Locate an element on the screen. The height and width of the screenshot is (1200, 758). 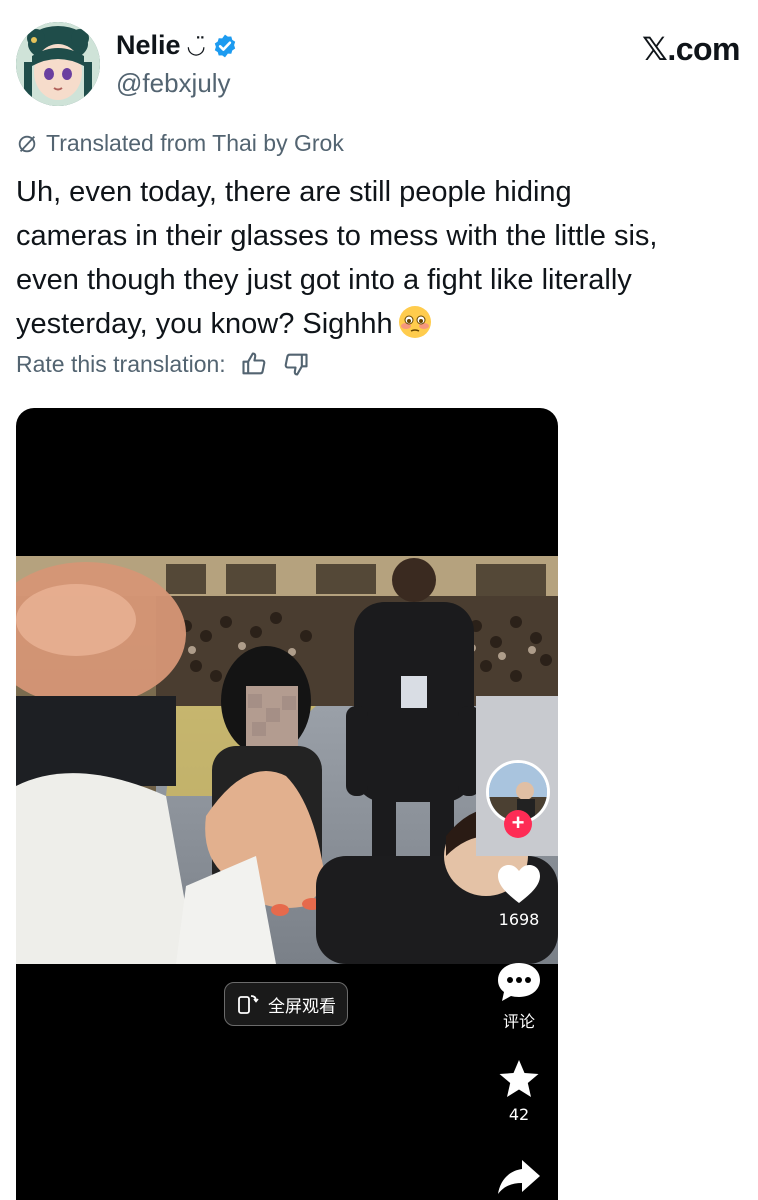
tweet-line: yesterday, you know? Sighhh is located at coordinates (379, 324).